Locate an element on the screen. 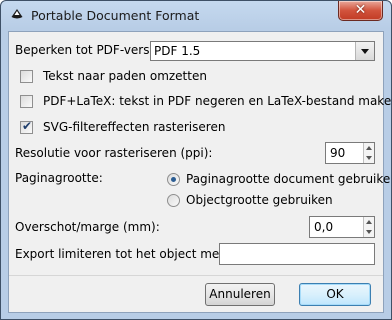 Image resolution: width=392 pixels, height=320 pixels. rasterize-filters-label: SVG-filtereffecten rasteriseren is located at coordinates (134, 127).